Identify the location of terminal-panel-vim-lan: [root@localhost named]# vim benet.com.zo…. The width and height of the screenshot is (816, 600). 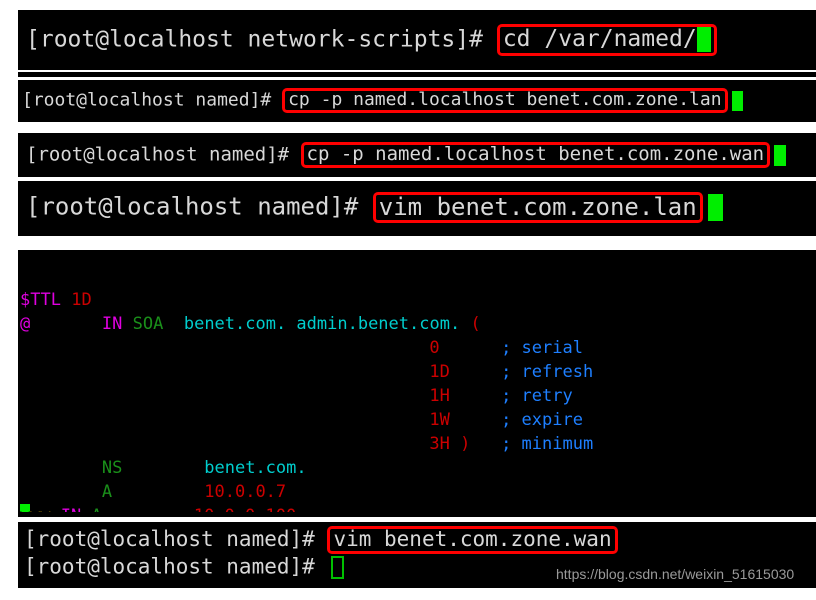
(417, 208).